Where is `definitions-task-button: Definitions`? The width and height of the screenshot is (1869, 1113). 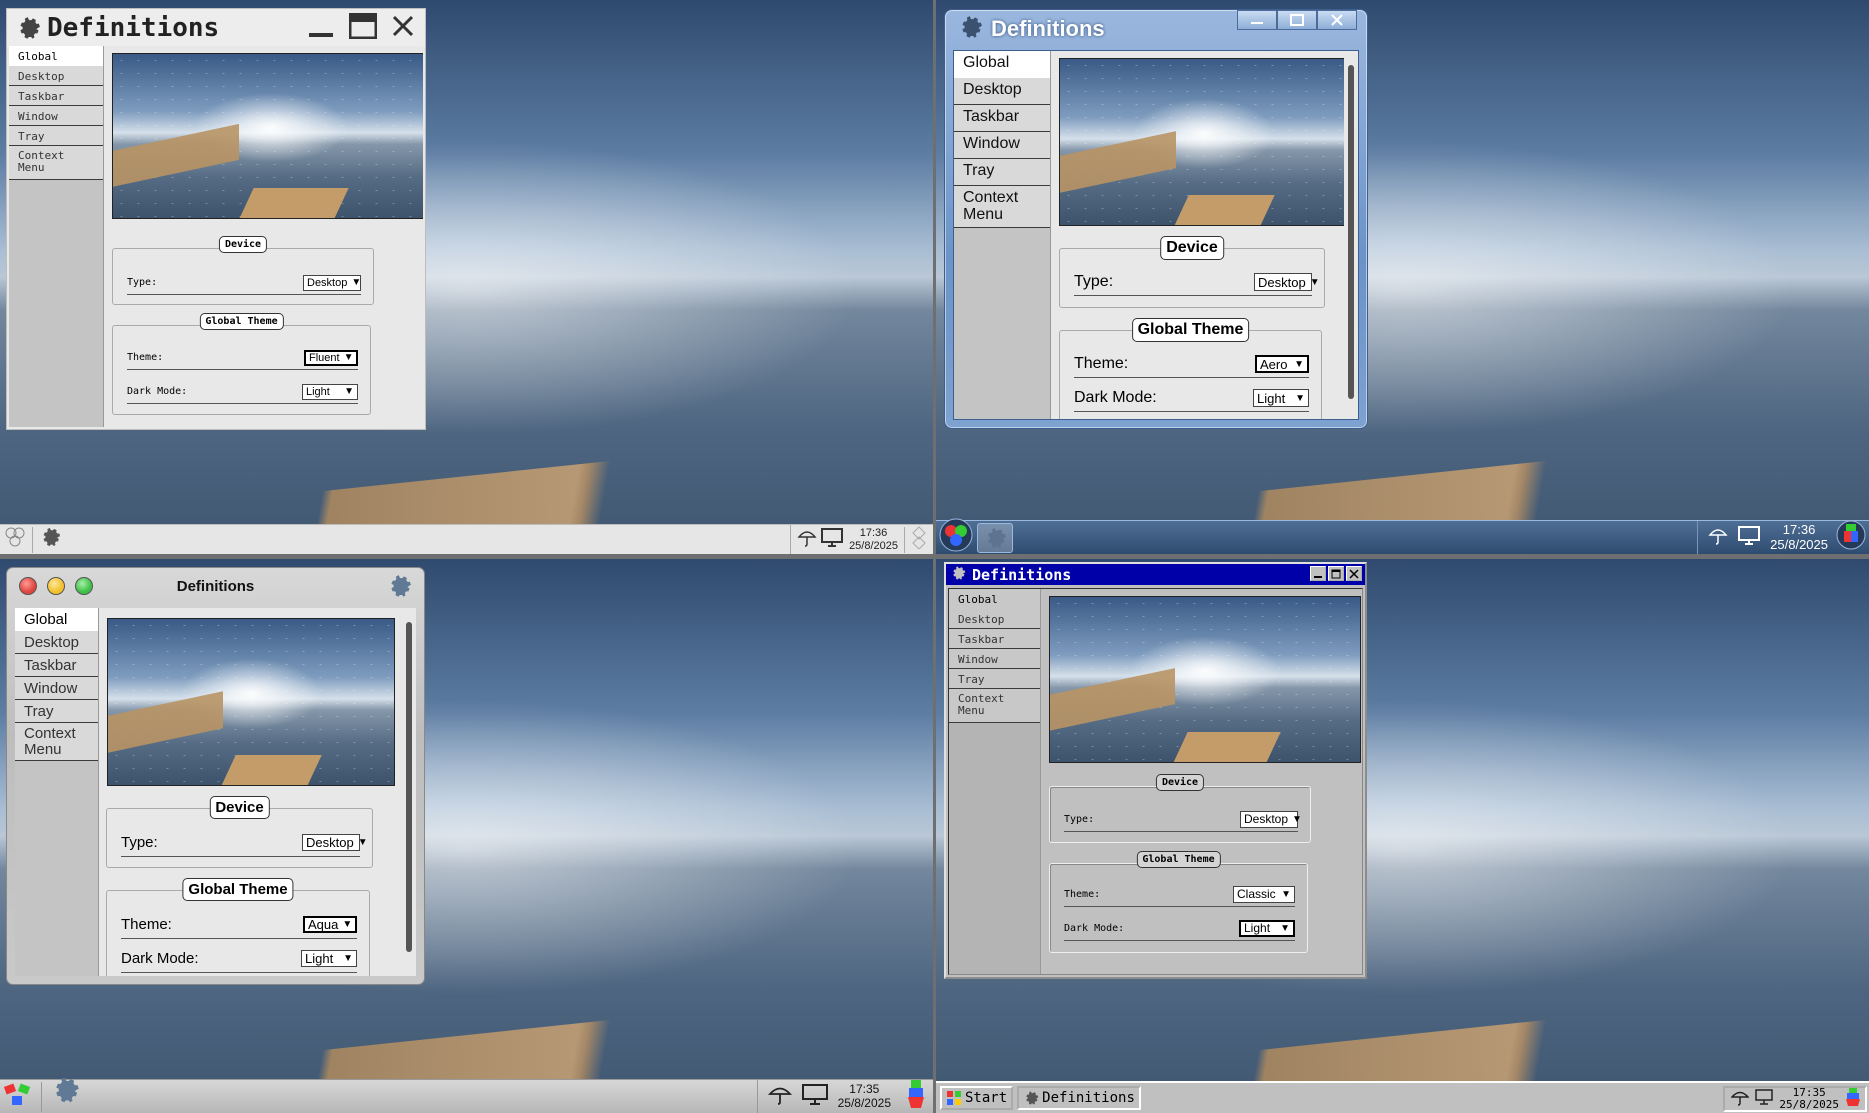 definitions-task-button: Definitions is located at coordinates (1079, 1098).